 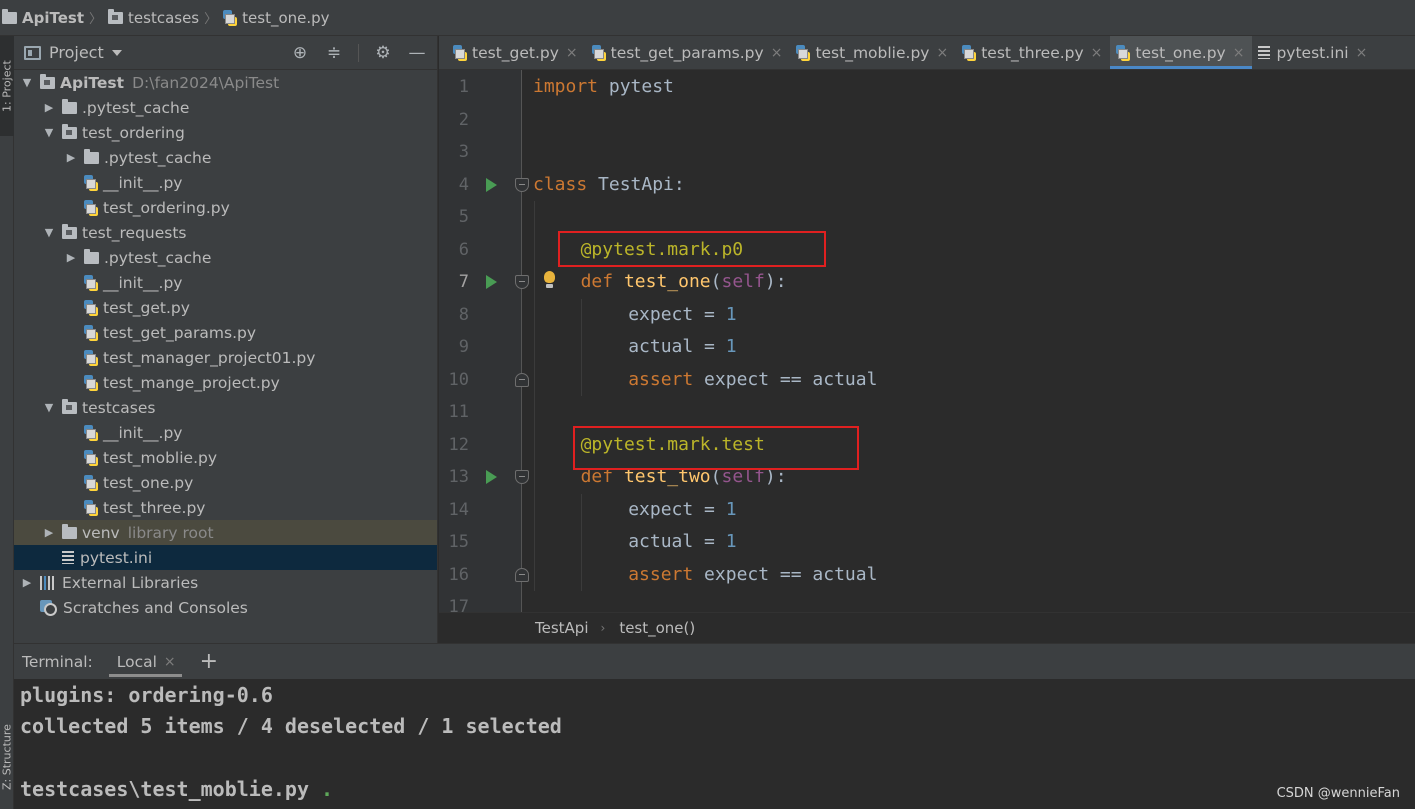 I want to click on editor-tab-label: test_three.py, so click(x=1032, y=52).